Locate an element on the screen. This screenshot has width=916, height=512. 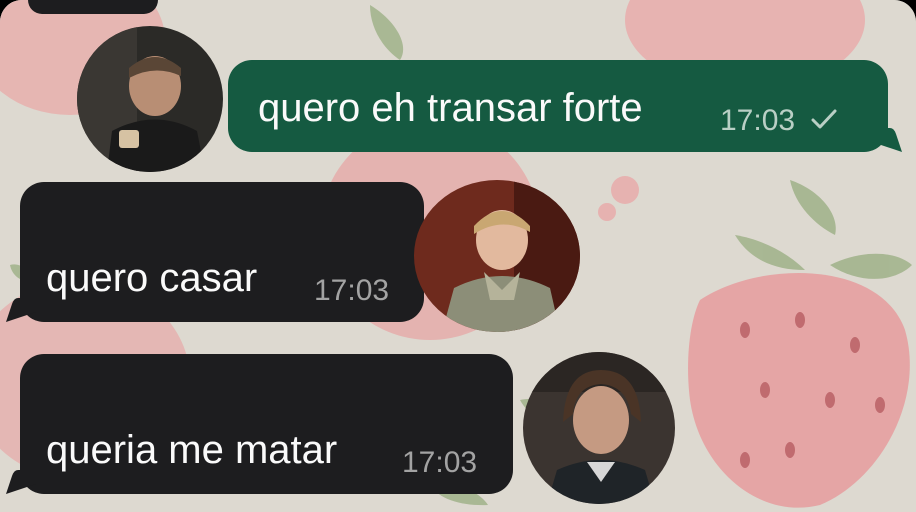
single-check-icon is located at coordinates (824, 119).